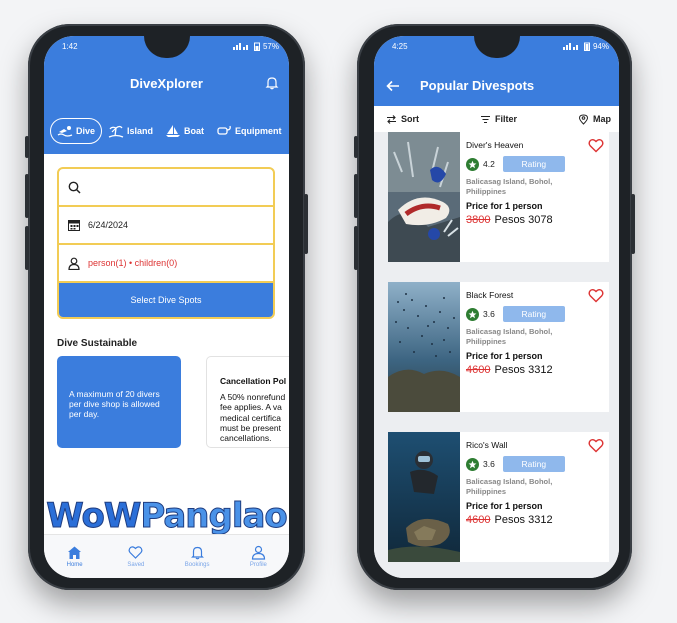  I want to click on list-toolbar: Sort Filter Map, so click(496, 119).